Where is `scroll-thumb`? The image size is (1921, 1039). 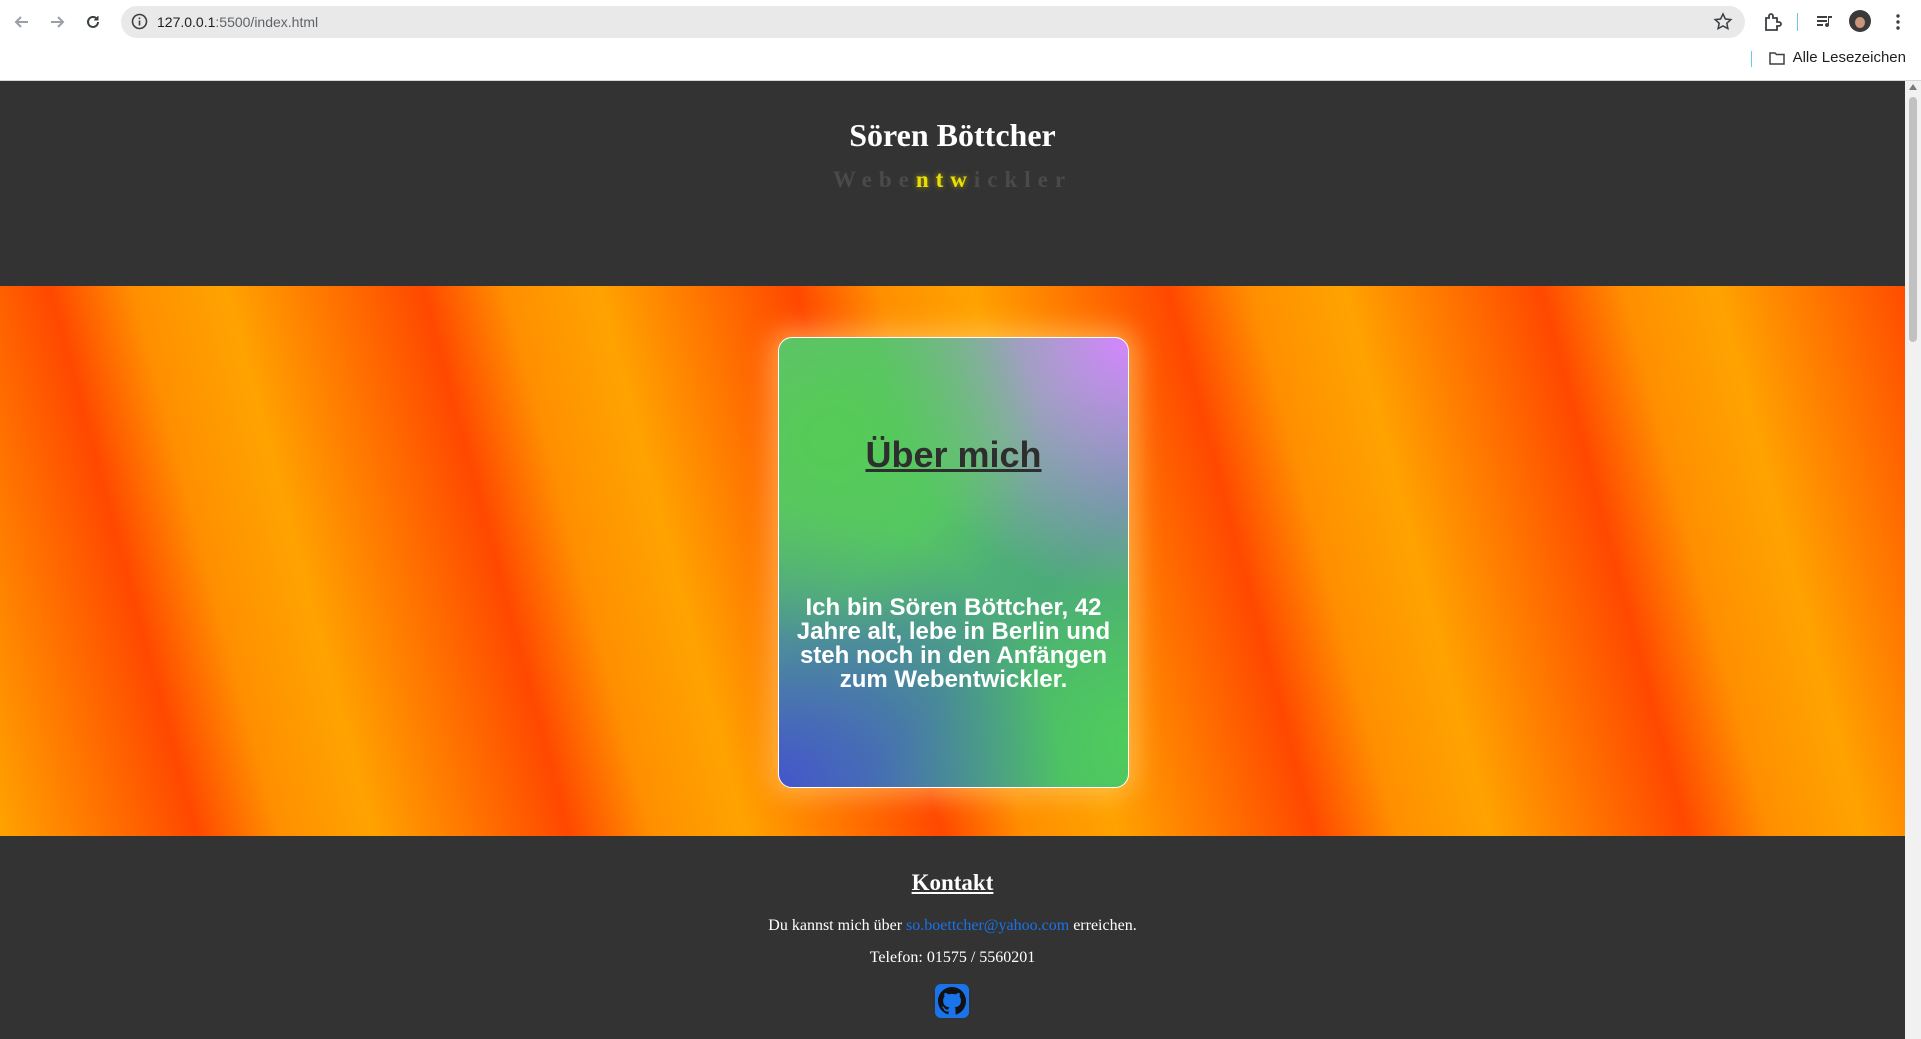 scroll-thumb is located at coordinates (1913, 219).